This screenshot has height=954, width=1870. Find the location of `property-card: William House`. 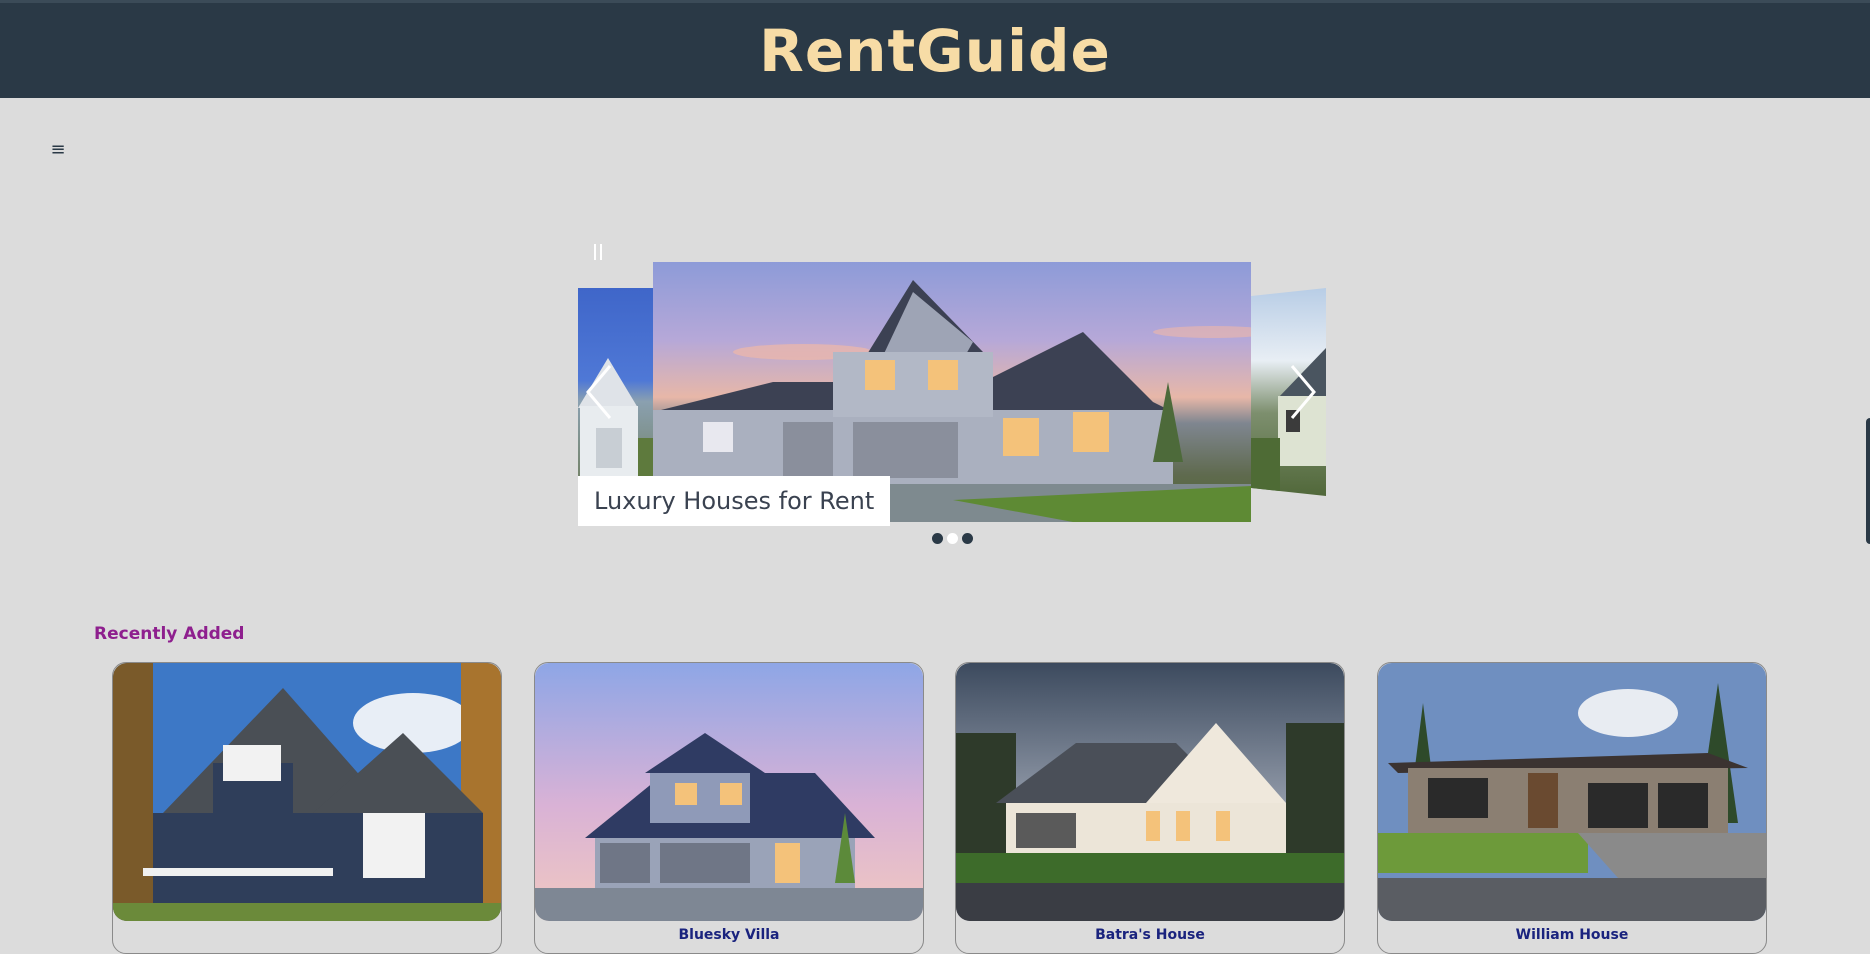

property-card: William House is located at coordinates (1572, 808).